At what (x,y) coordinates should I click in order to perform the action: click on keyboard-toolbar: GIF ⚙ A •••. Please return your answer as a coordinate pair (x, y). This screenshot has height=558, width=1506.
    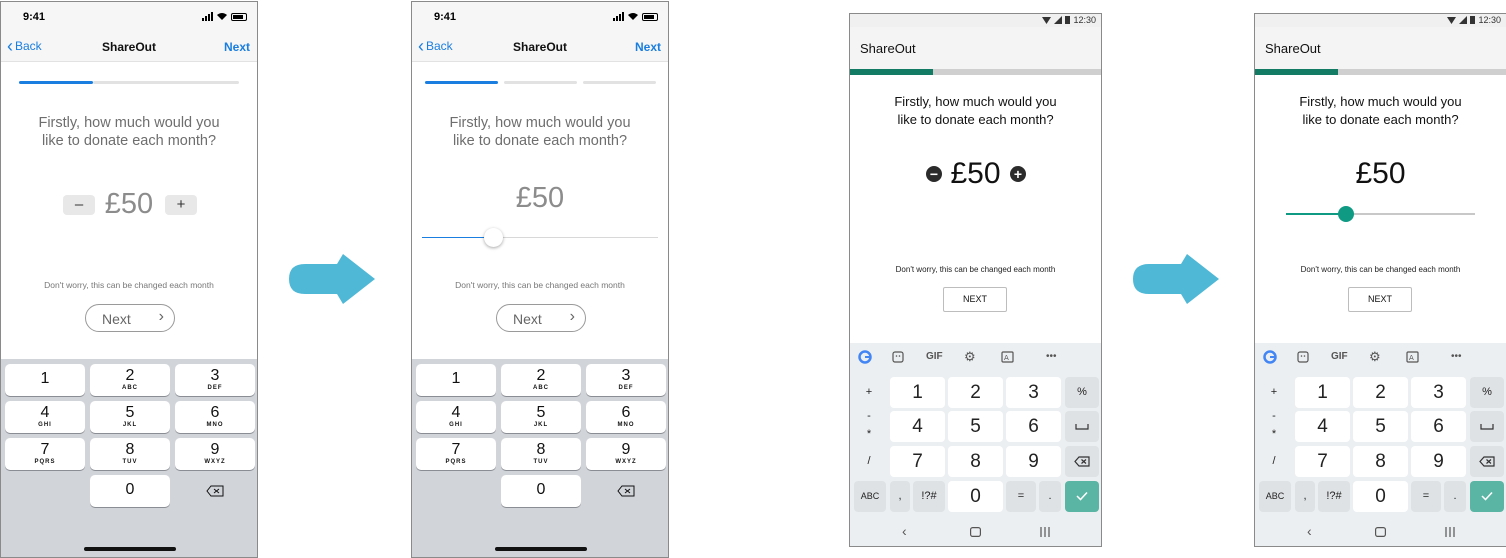
    Looking at the image, I should click on (1380, 357).